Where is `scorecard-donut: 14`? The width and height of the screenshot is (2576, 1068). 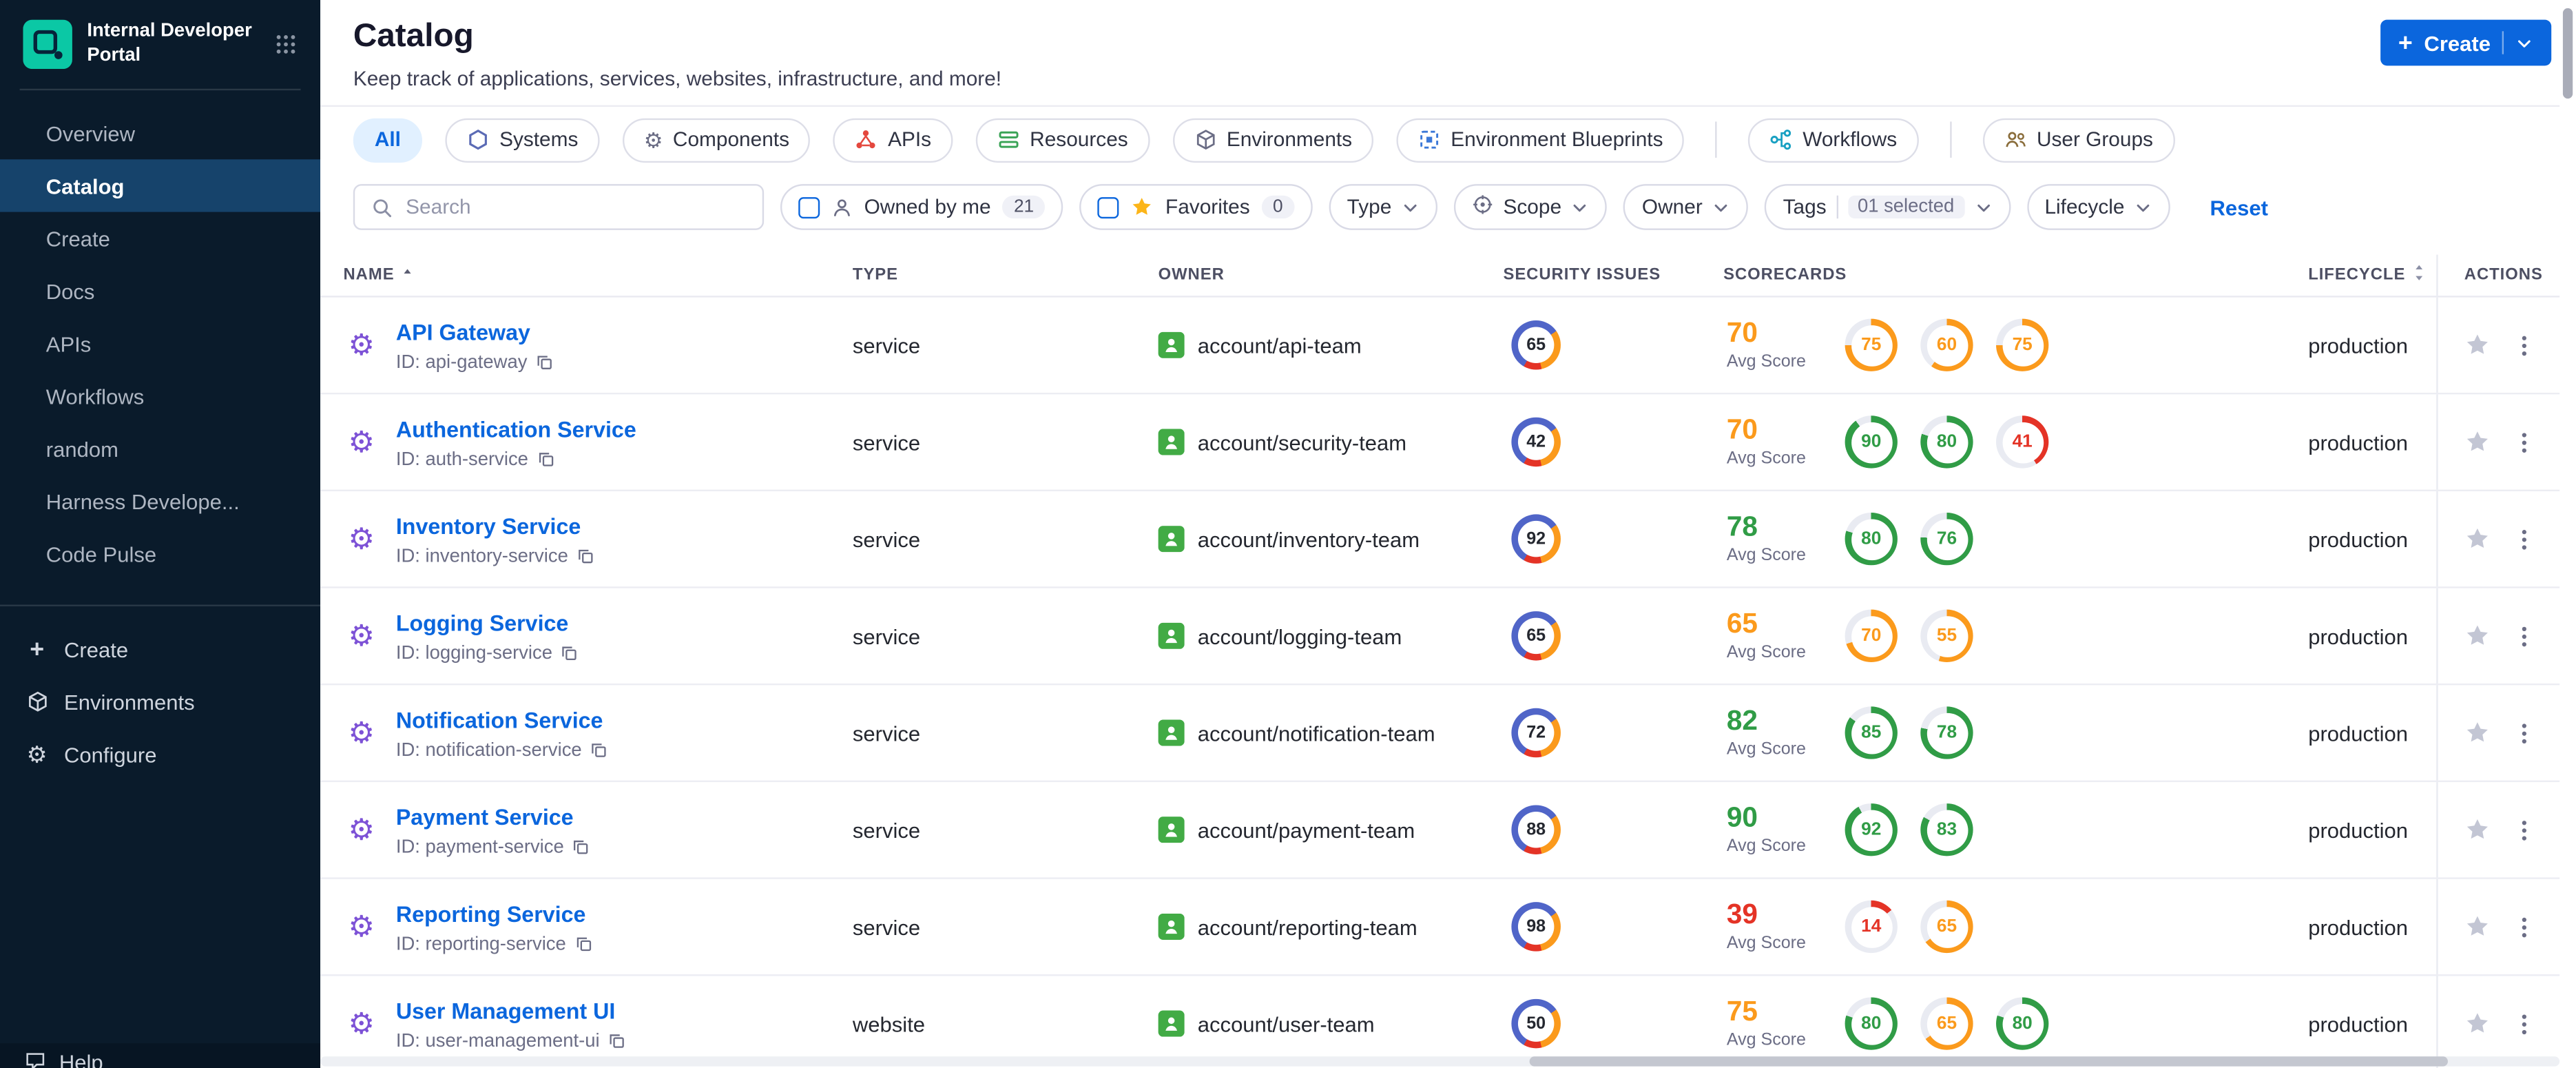
scorecard-donut: 14 is located at coordinates (1871, 927).